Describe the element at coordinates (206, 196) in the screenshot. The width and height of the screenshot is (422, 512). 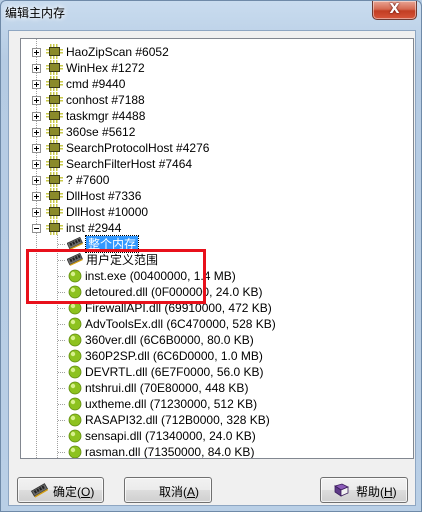
I see `tree-item-process: DllHost #7336` at that location.